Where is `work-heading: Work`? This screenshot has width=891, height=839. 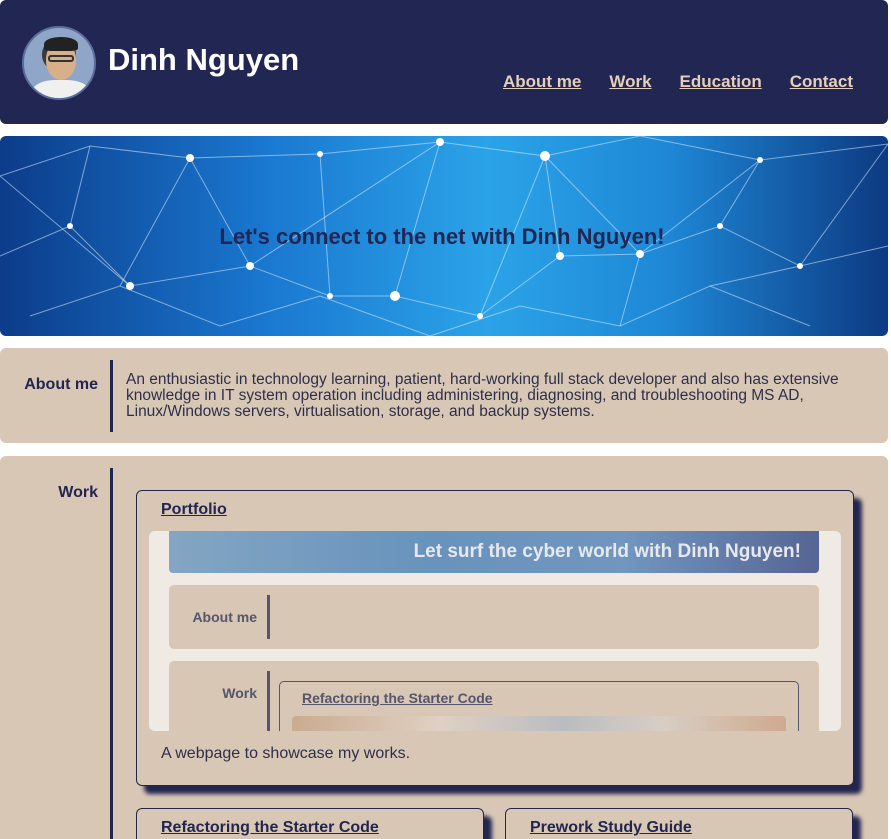 work-heading: Work is located at coordinates (78, 492).